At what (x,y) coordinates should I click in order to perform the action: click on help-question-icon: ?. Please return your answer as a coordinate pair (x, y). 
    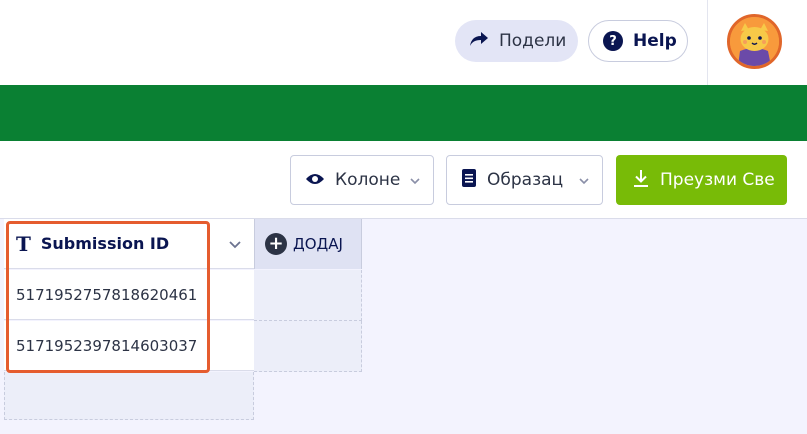
    Looking at the image, I should click on (613, 41).